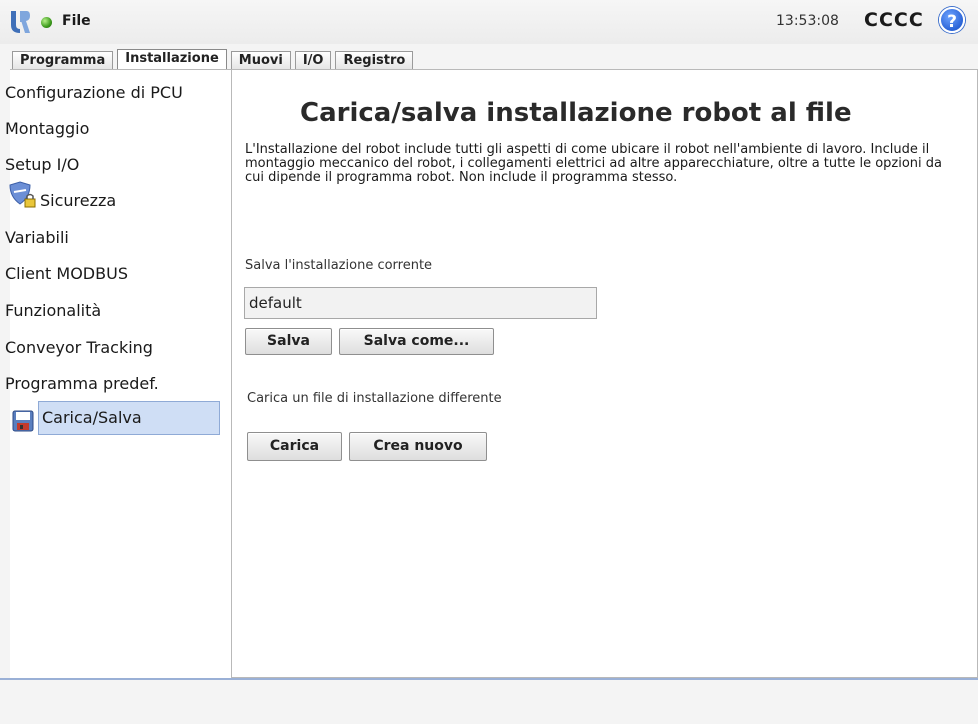 Image resolution: width=978 pixels, height=724 pixels. I want to click on tab-programma: Programma, so click(63, 60).